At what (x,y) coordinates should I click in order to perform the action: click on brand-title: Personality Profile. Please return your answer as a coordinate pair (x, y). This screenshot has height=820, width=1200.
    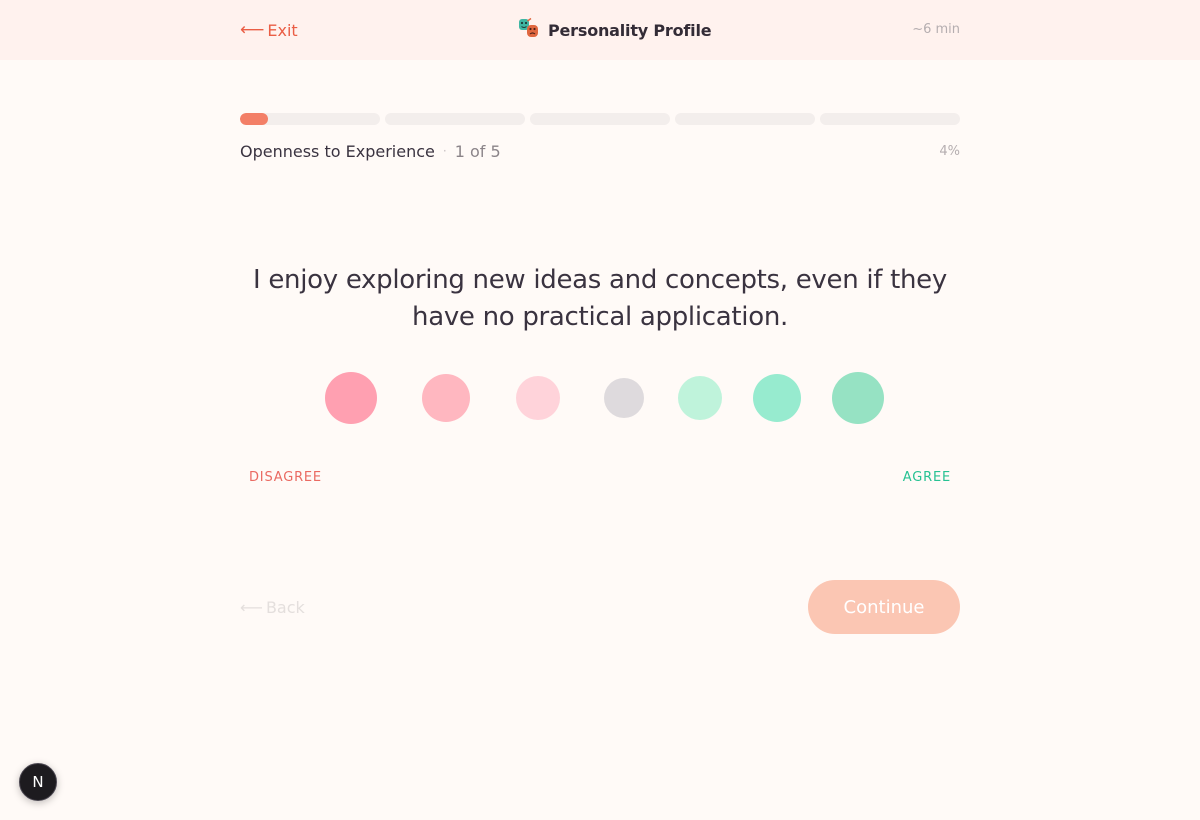
    Looking at the image, I should click on (630, 30).